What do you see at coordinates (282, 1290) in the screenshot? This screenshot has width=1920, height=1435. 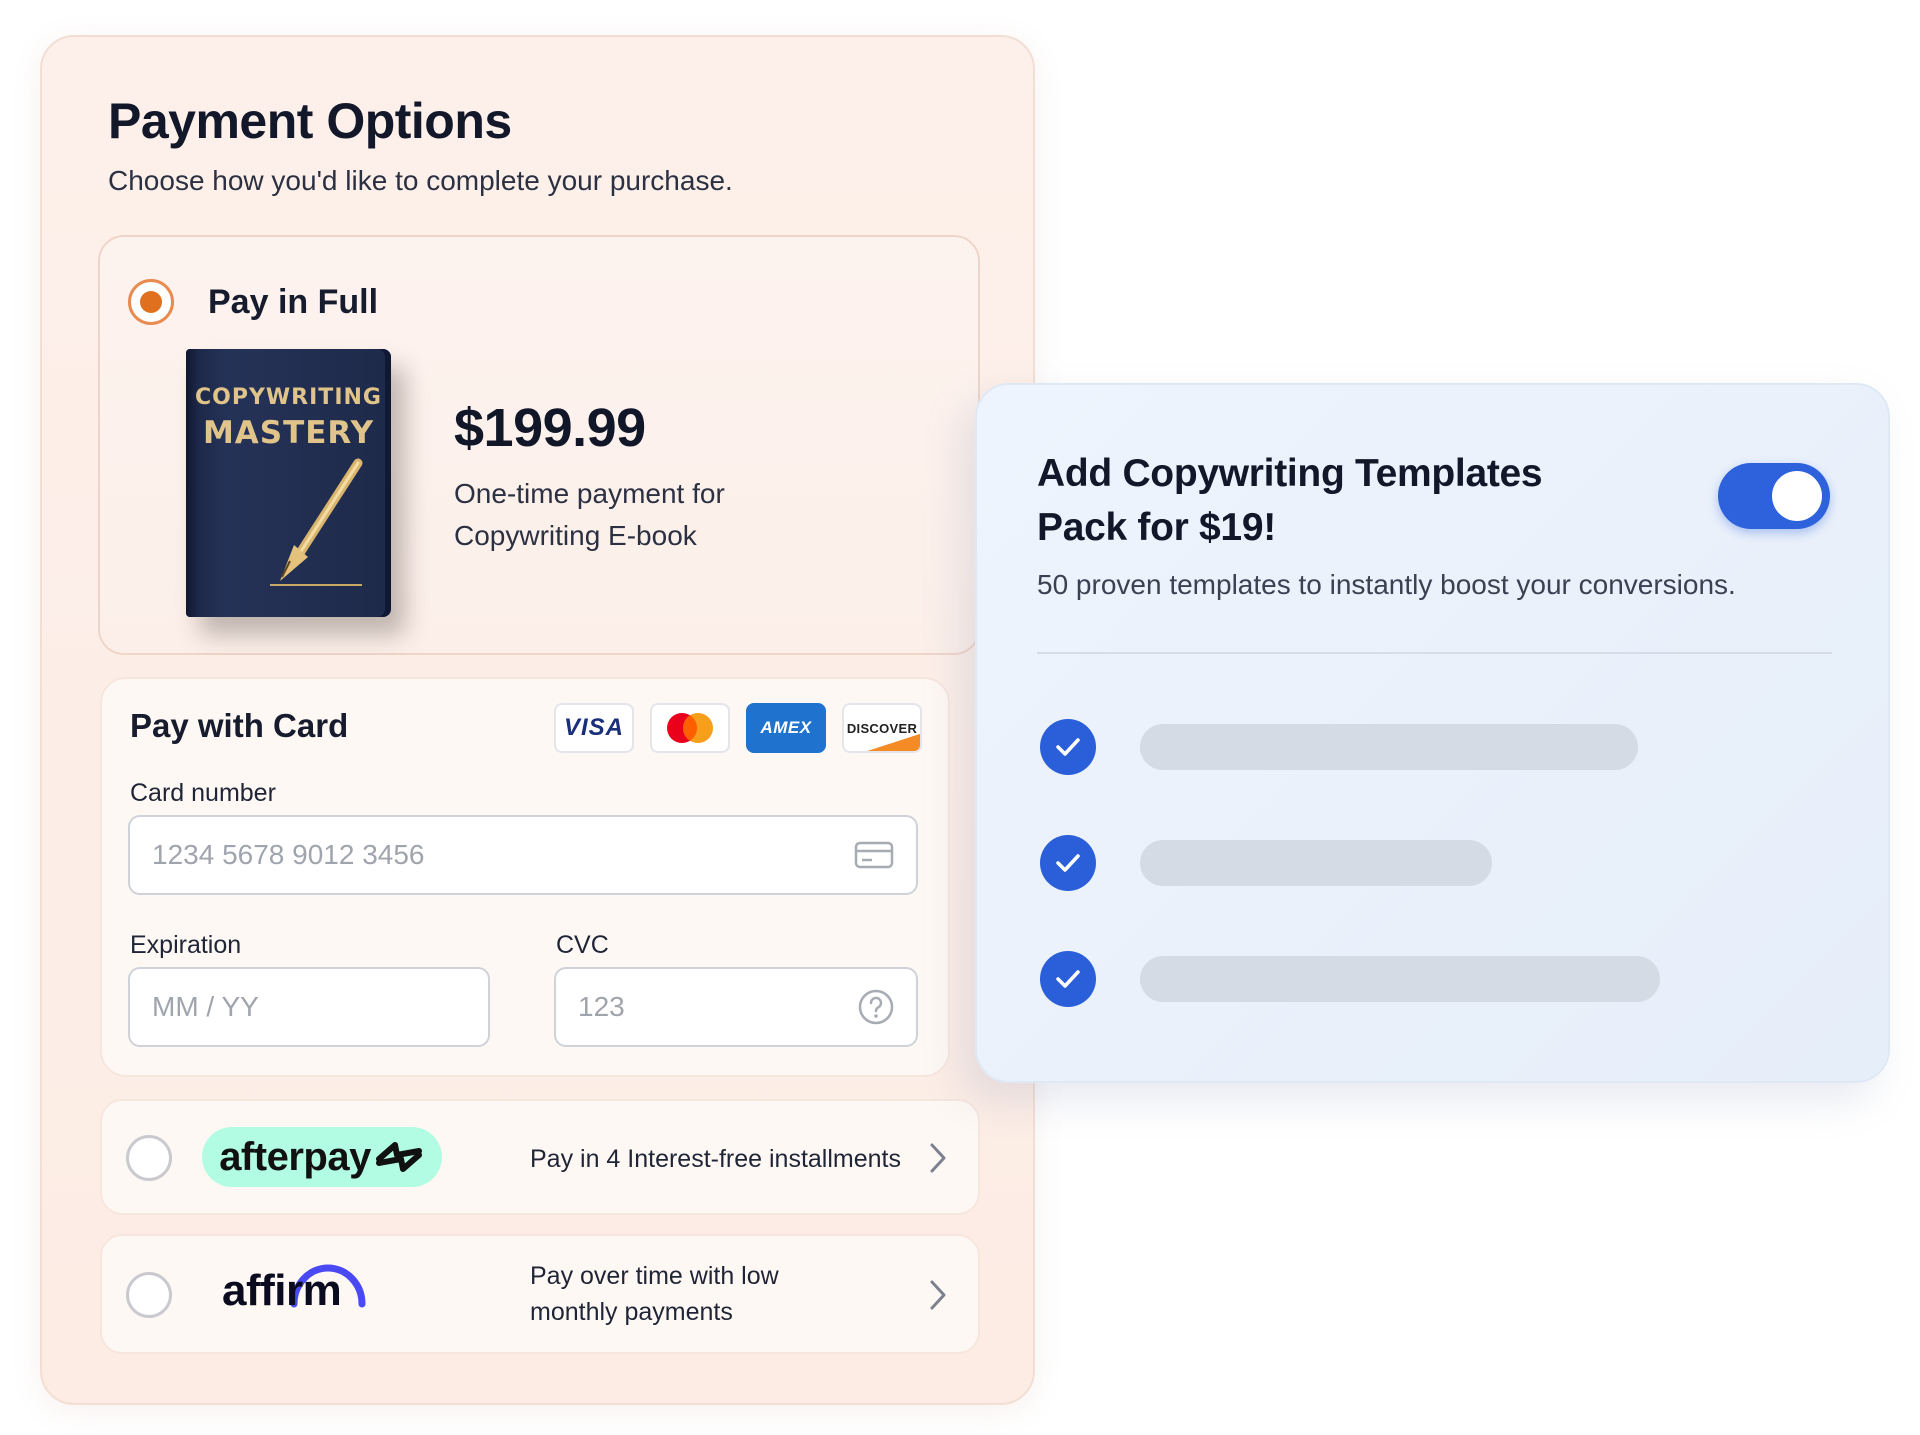 I see `affirm-wordmark: affirm` at bounding box center [282, 1290].